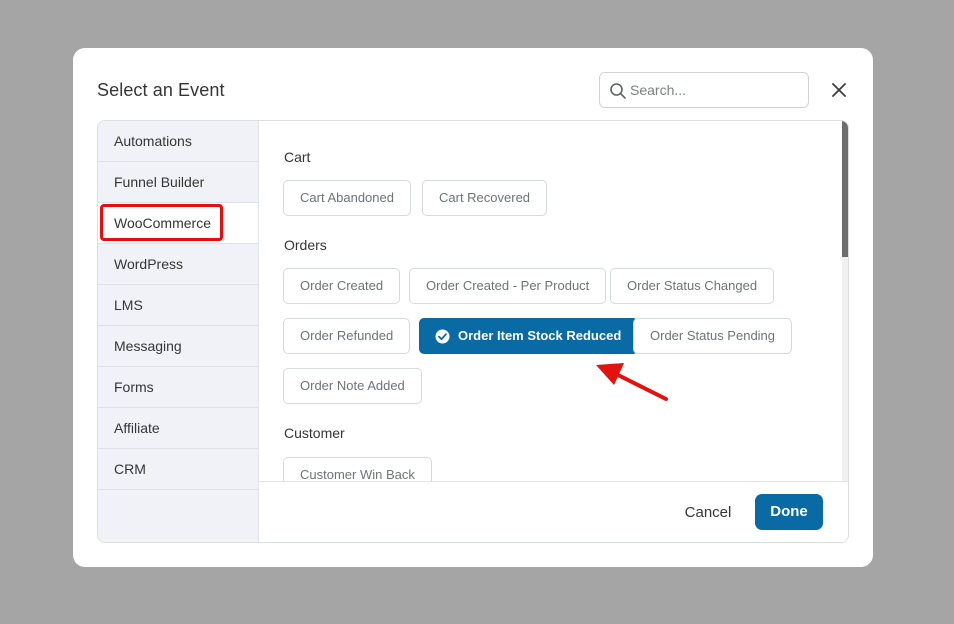  I want to click on search-box, so click(704, 90).